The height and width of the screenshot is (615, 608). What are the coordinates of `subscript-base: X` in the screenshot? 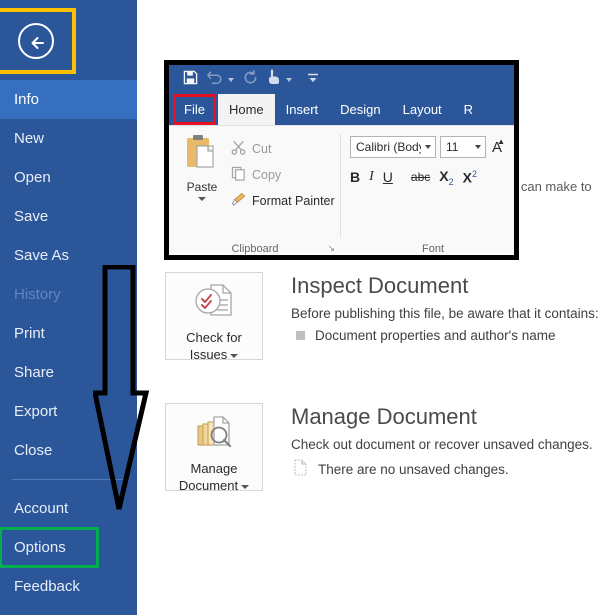 It's located at (444, 176).